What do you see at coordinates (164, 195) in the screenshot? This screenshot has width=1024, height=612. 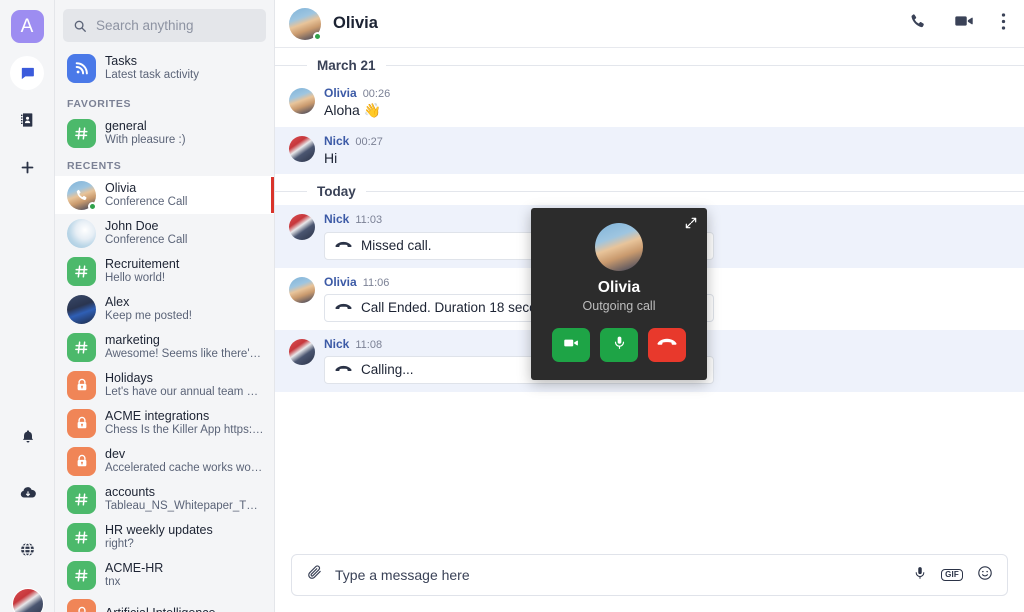 I see `sidebar-item-olivia: Olivia Conference Call` at bounding box center [164, 195].